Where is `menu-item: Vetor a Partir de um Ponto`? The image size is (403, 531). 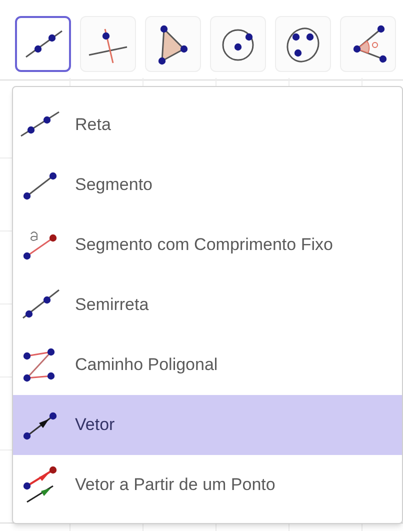
menu-item: Vetor a Partir de um Ponto is located at coordinates (207, 485).